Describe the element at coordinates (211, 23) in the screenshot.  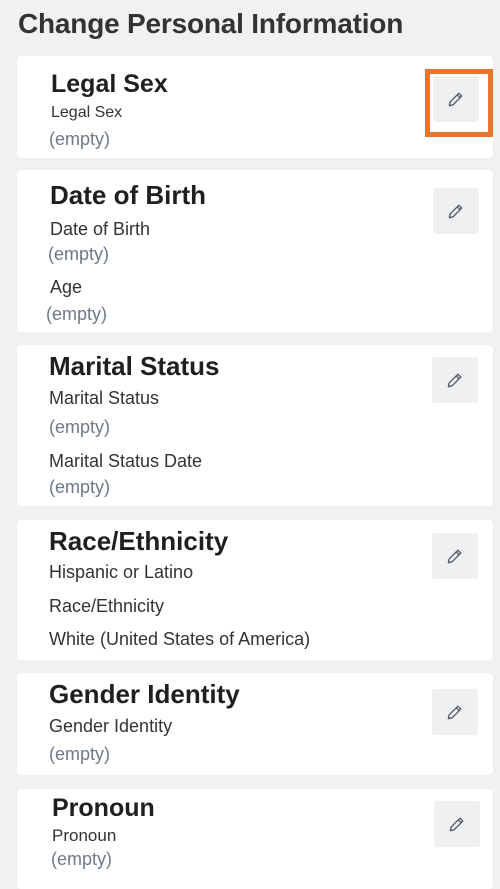
I see `page-title: Change Personal Information` at that location.